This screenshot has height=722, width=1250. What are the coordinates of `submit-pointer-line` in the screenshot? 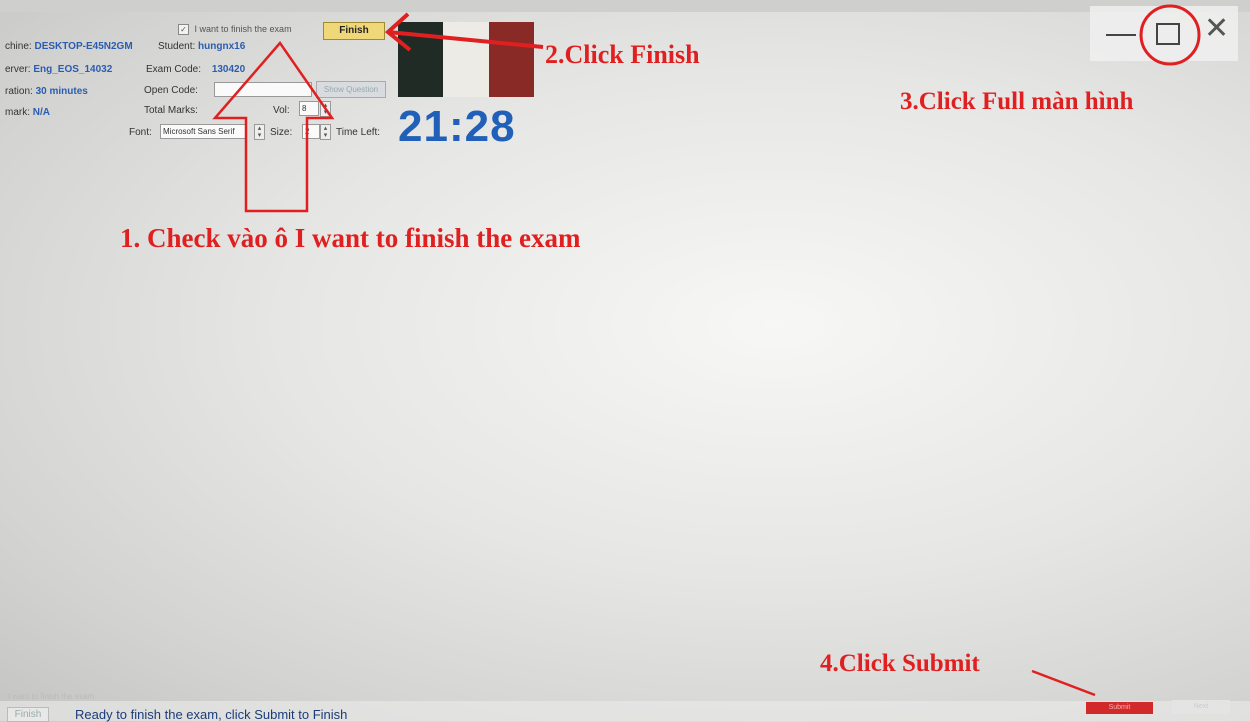 It's located at (1063, 683).